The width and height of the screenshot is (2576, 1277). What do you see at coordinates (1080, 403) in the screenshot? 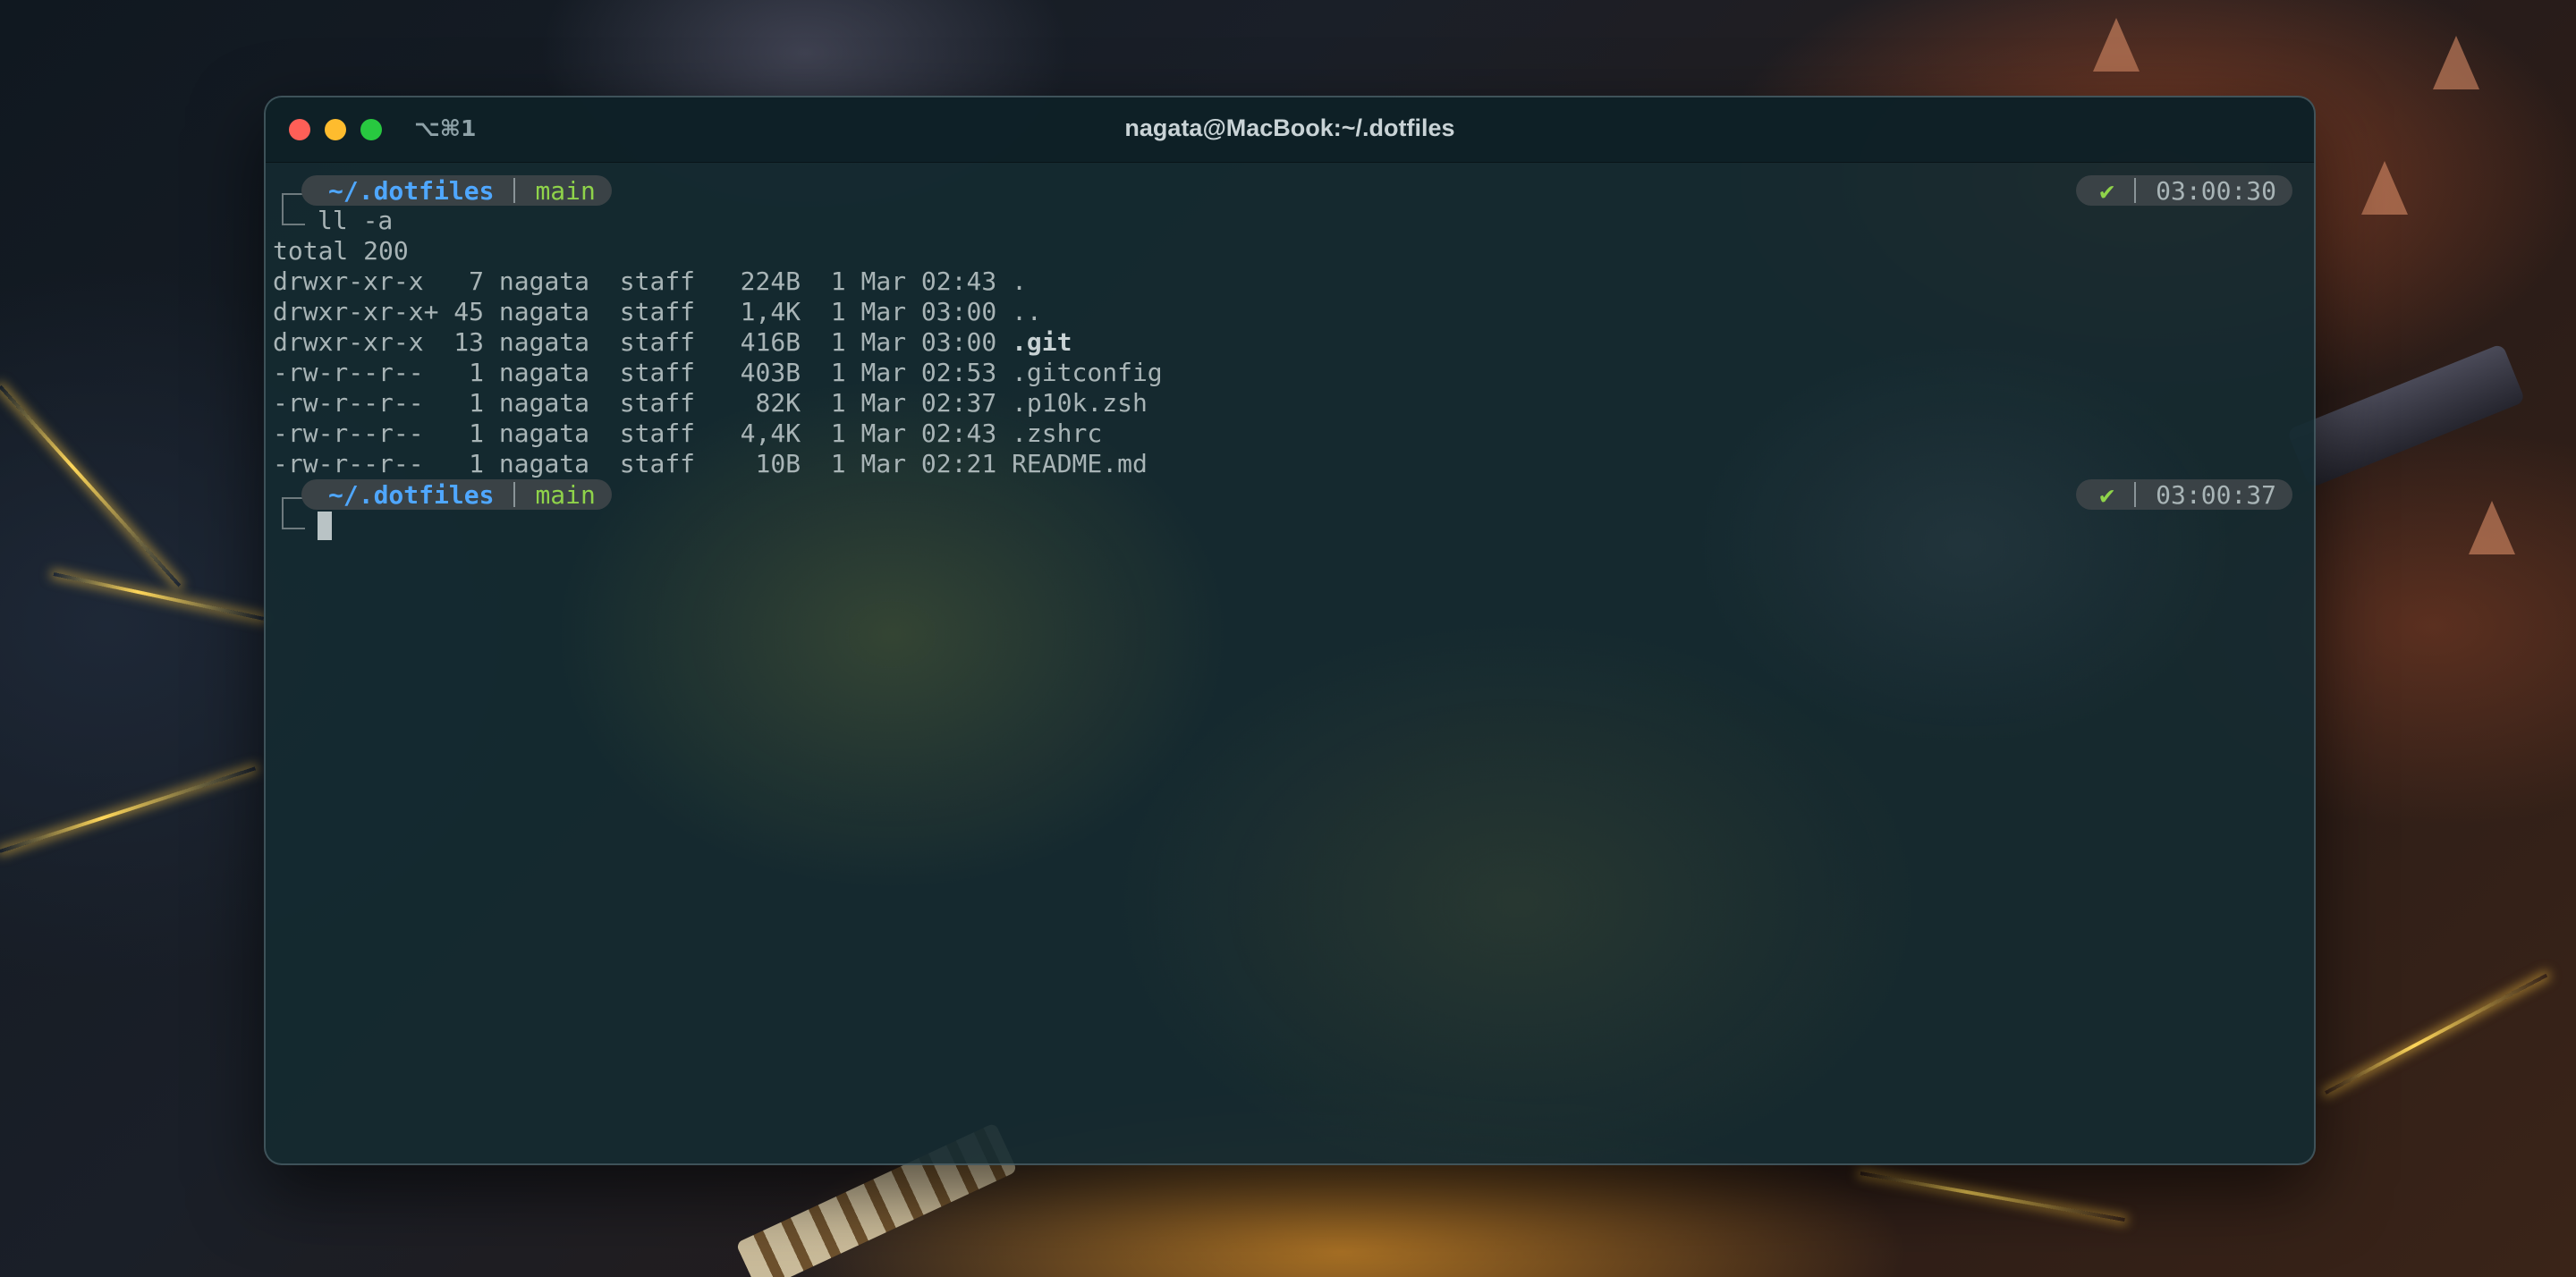
I see `file-name: .p10k.zsh` at bounding box center [1080, 403].